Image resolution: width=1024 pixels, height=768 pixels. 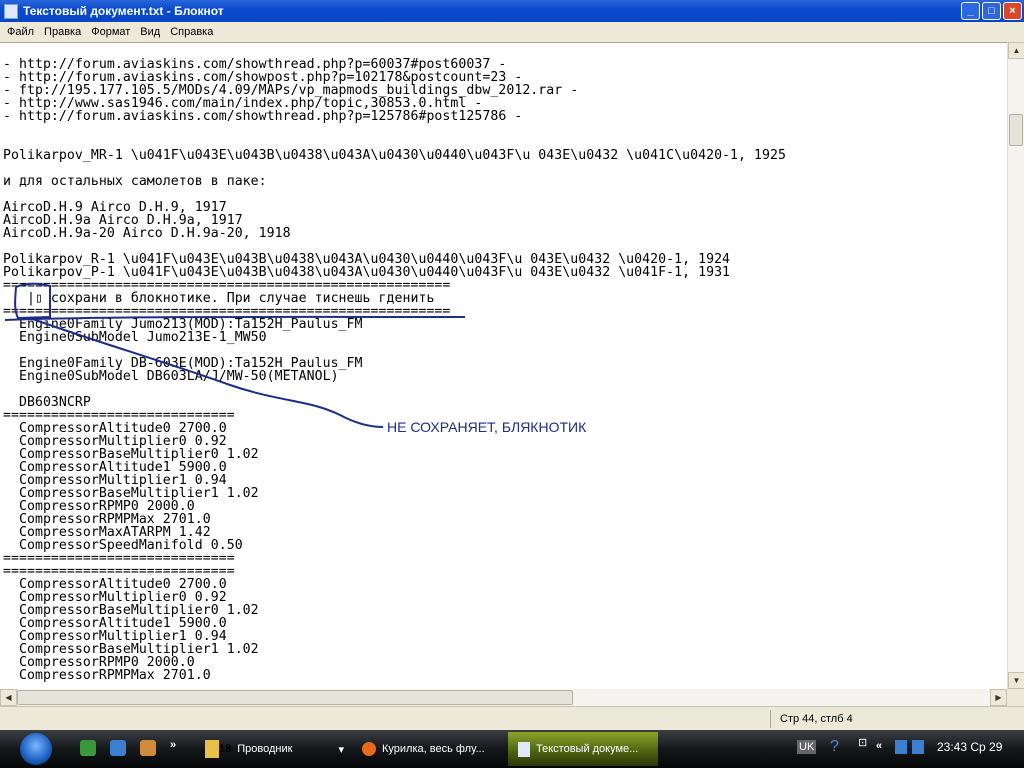 I want to click on menu-view: Вид, so click(x=150, y=32).